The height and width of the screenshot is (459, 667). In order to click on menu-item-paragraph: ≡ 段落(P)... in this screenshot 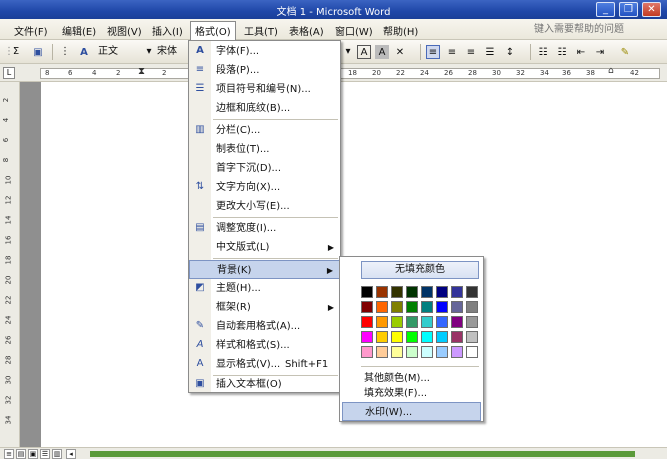, I will do `click(264, 70)`.